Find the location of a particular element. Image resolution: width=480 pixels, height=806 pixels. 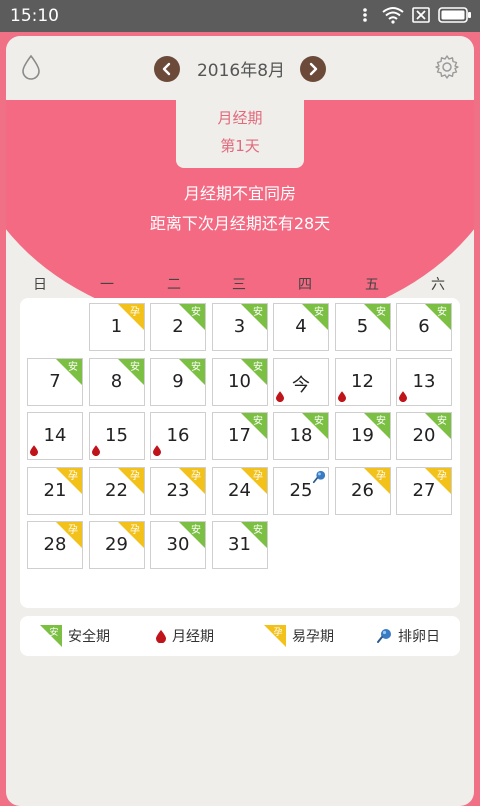

weekday-fri: 五 is located at coordinates (372, 285).